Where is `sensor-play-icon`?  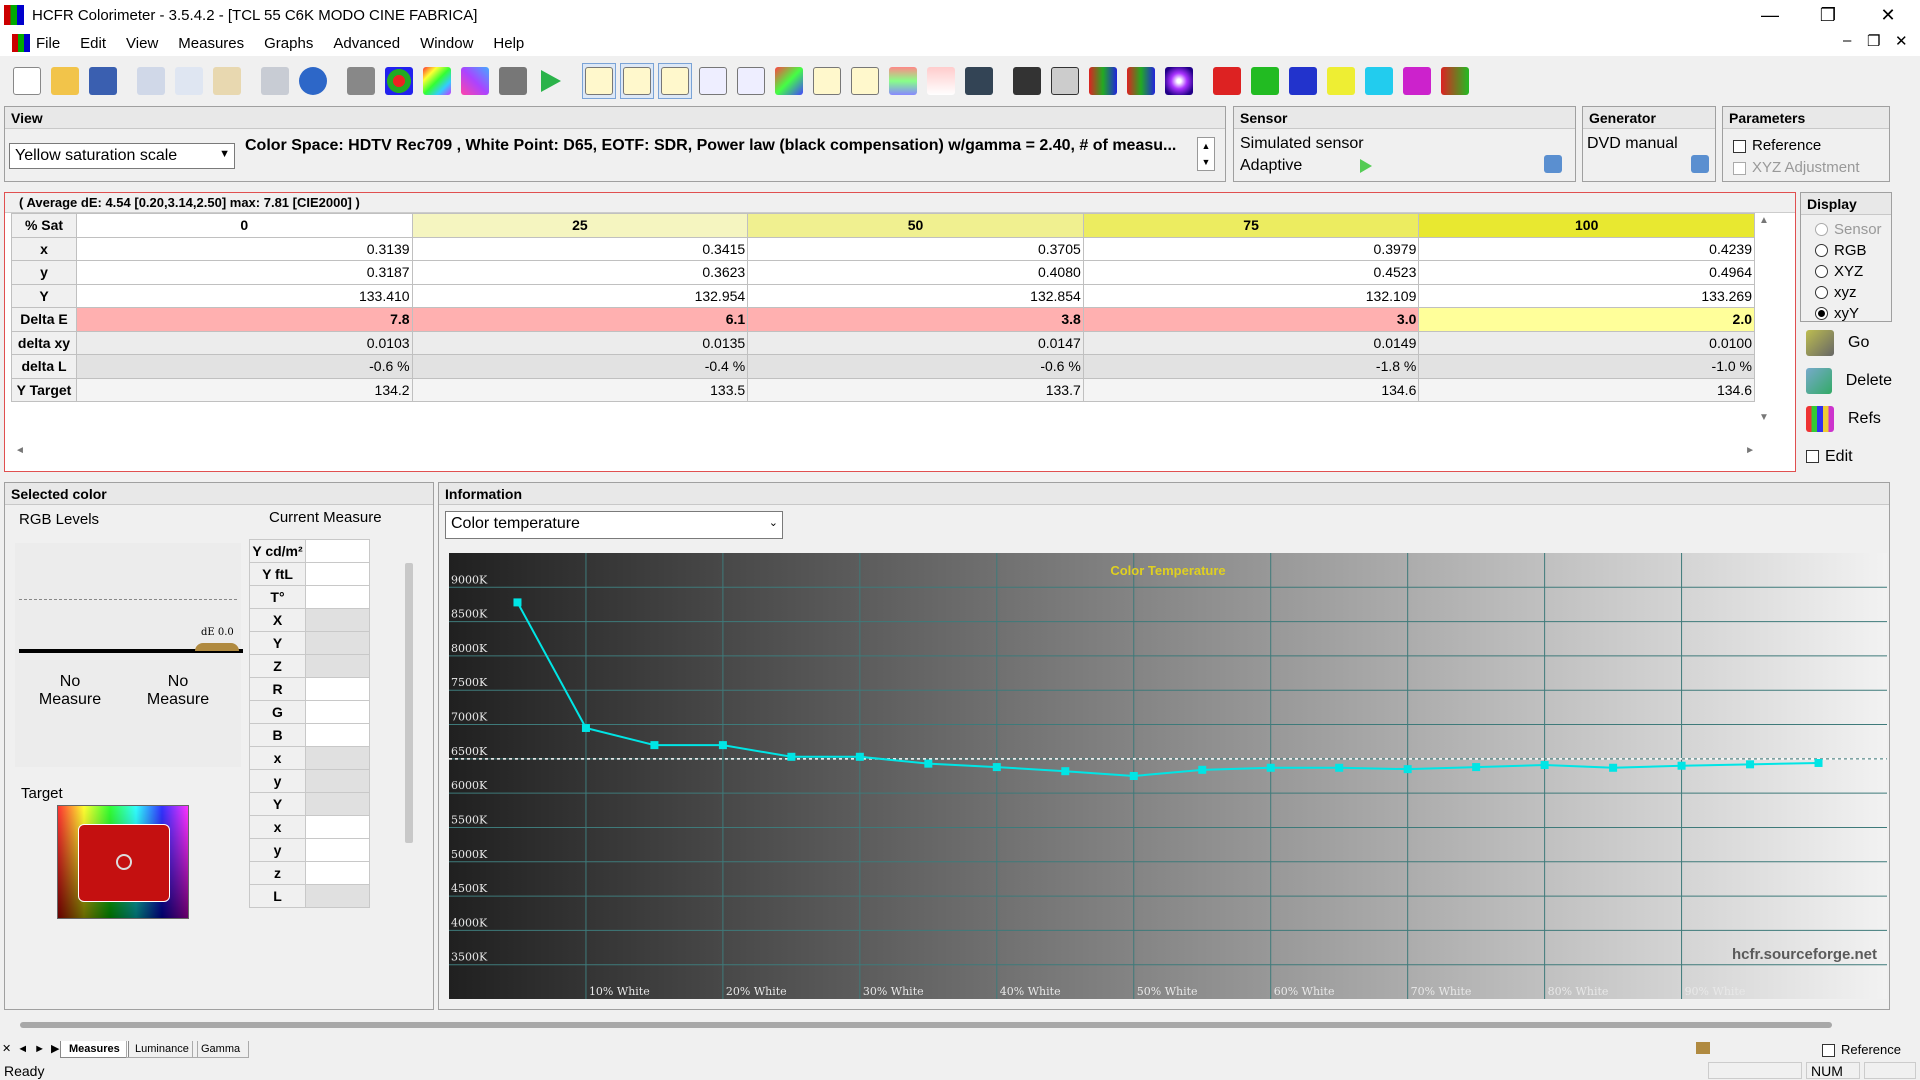
sensor-play-icon is located at coordinates (1366, 166).